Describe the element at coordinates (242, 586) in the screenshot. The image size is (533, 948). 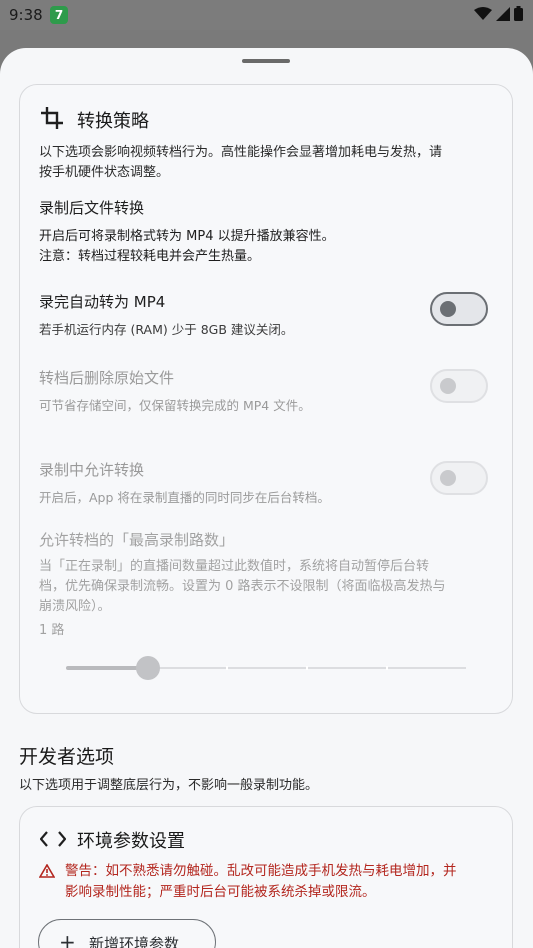
I see `description-line: 档，优先确保录制流畅。设置为 0 路表示不设限制（将面临极高发热与` at that location.